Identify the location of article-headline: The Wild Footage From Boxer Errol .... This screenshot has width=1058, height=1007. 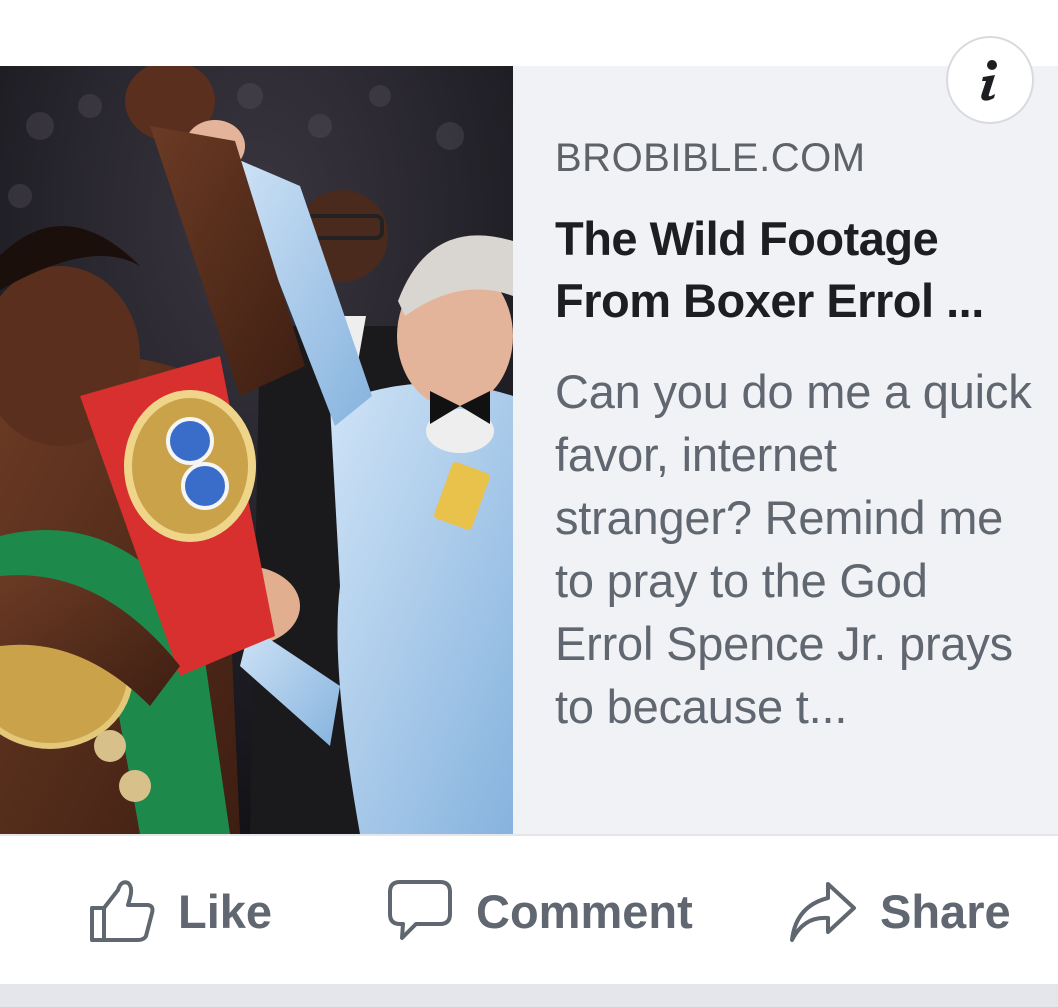
(769, 269).